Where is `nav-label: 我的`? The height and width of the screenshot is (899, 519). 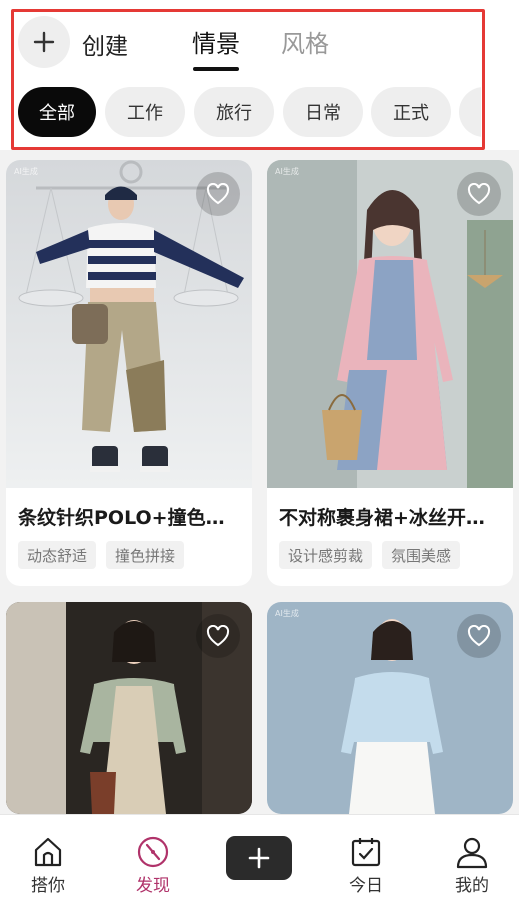 nav-label: 我的 is located at coordinates (472, 886).